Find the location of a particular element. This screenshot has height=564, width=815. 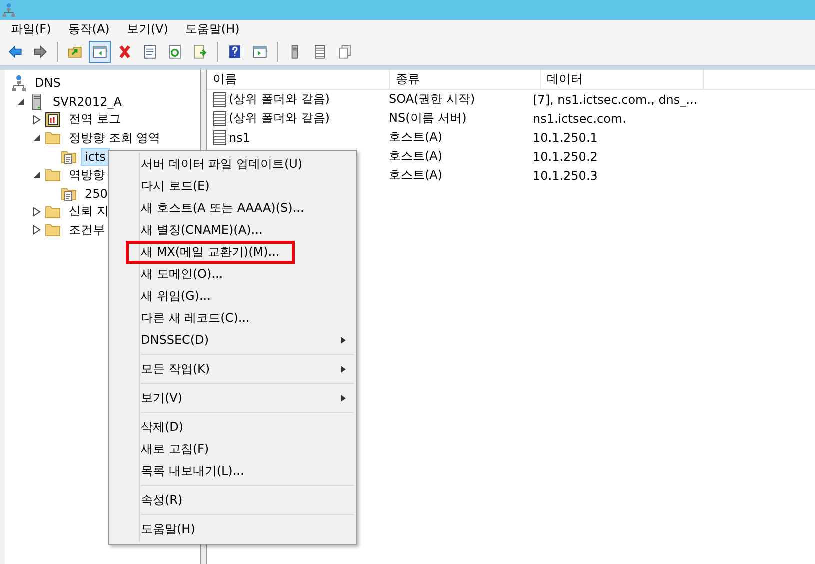

tree-item: 조건부 is located at coordinates (87, 230).